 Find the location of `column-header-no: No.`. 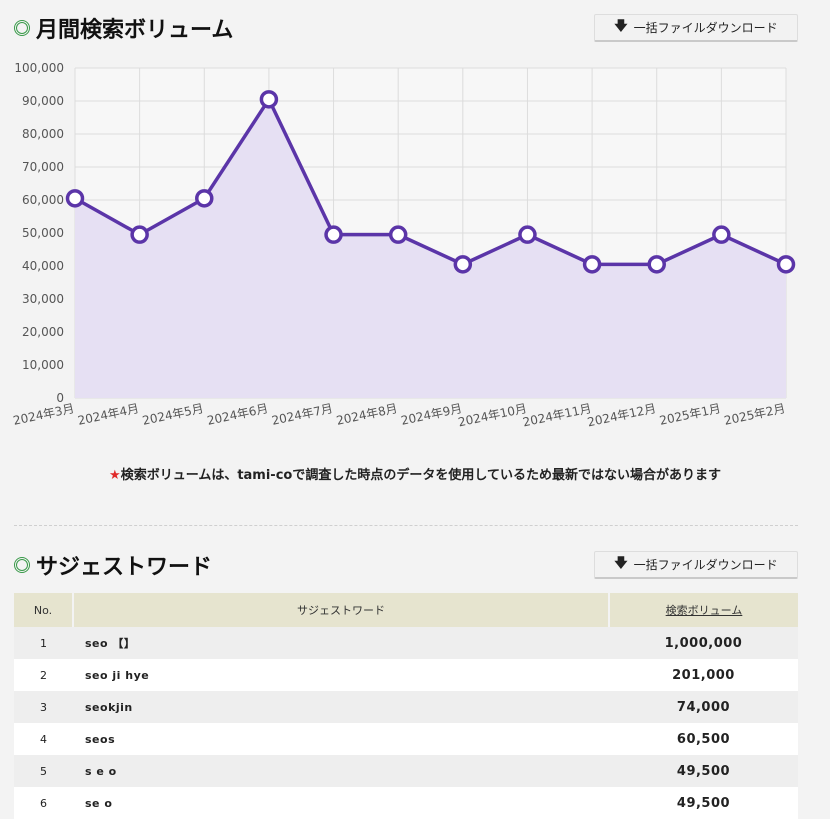

column-header-no: No. is located at coordinates (44, 610).